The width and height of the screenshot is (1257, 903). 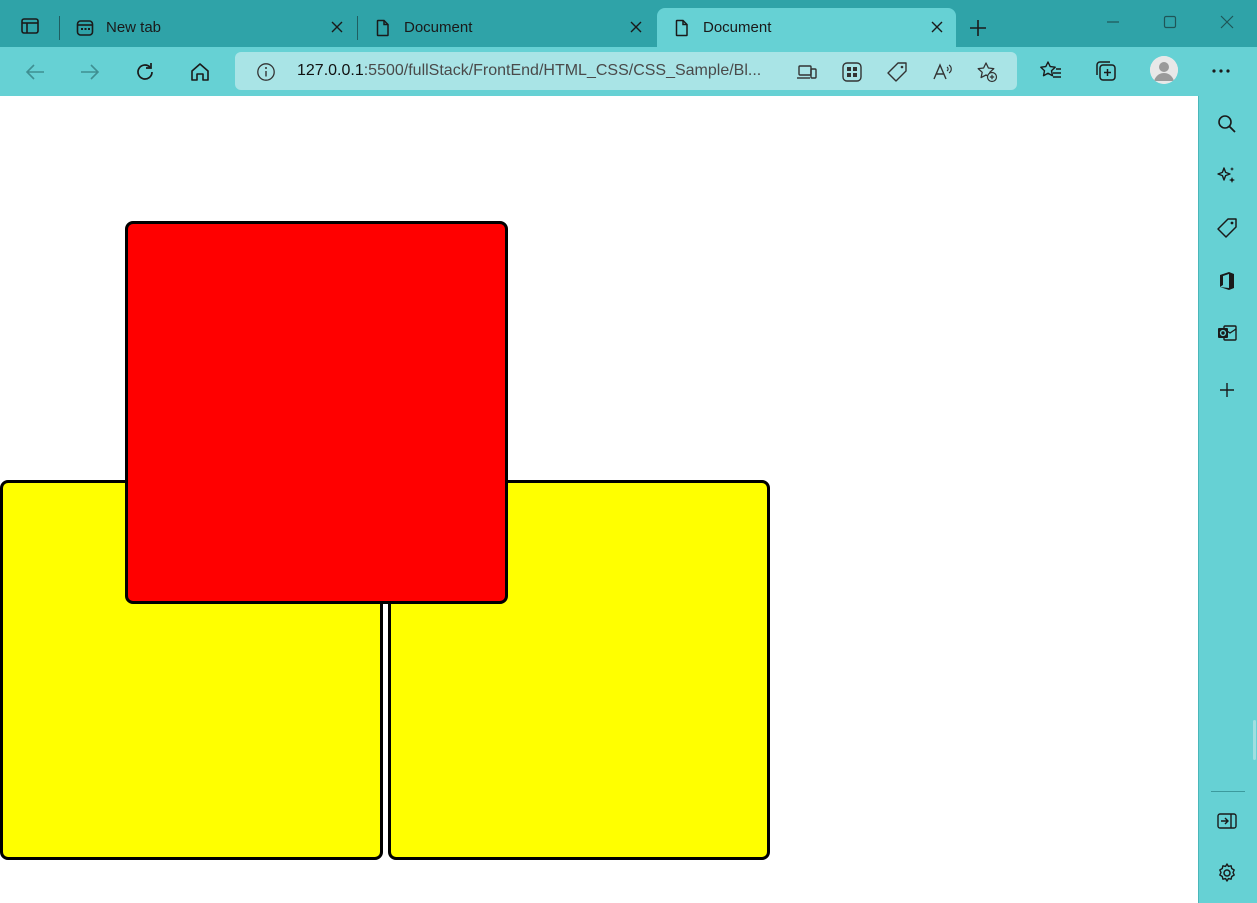 I want to click on copilot-icon, so click(x=1227, y=176).